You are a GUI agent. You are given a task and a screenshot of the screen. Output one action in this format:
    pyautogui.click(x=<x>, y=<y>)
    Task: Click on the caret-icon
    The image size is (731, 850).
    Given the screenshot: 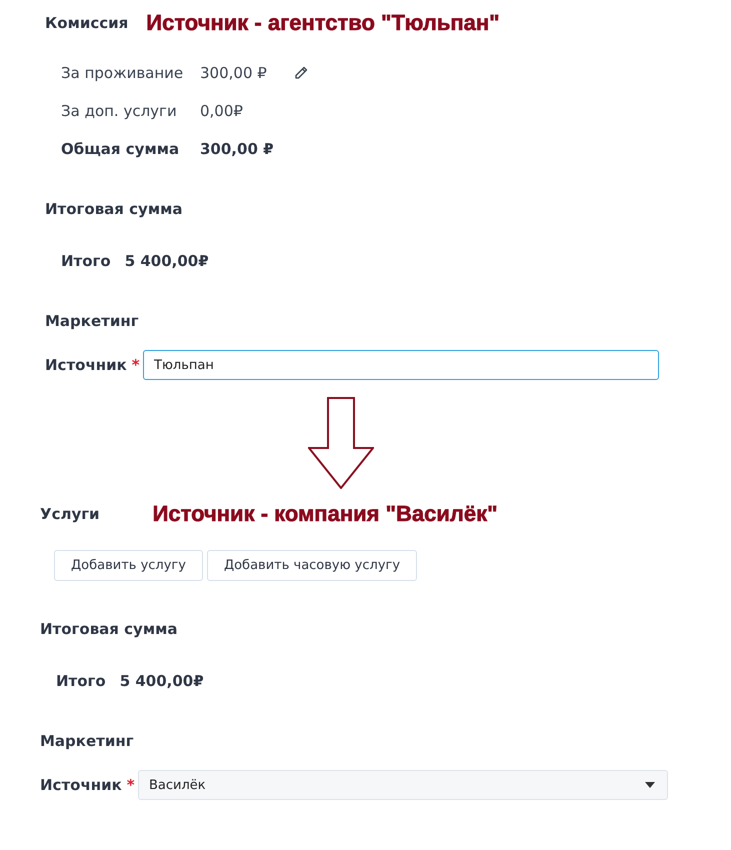 What is the action you would take?
    pyautogui.click(x=650, y=785)
    